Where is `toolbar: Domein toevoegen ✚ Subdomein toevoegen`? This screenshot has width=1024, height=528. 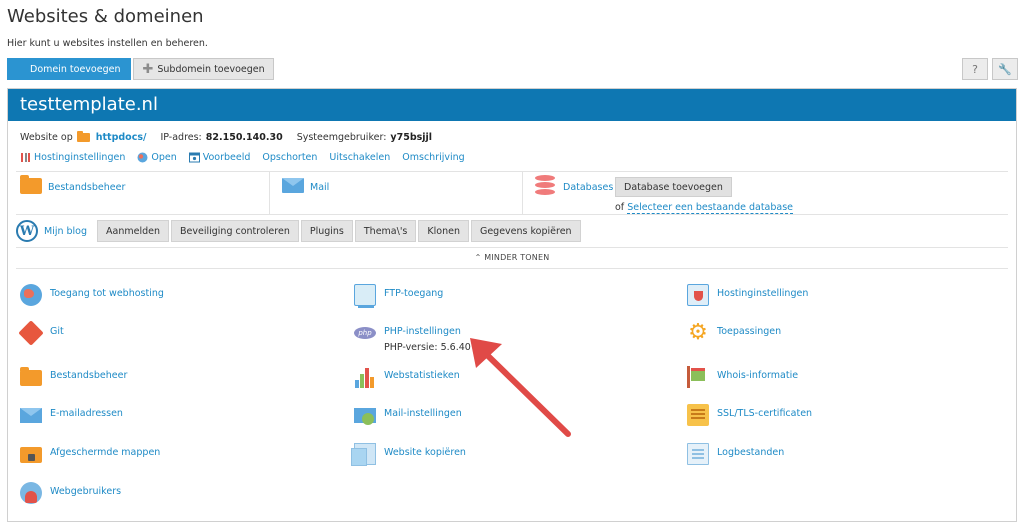
toolbar: Domein toevoegen ✚ Subdomein toevoegen is located at coordinates (140, 69).